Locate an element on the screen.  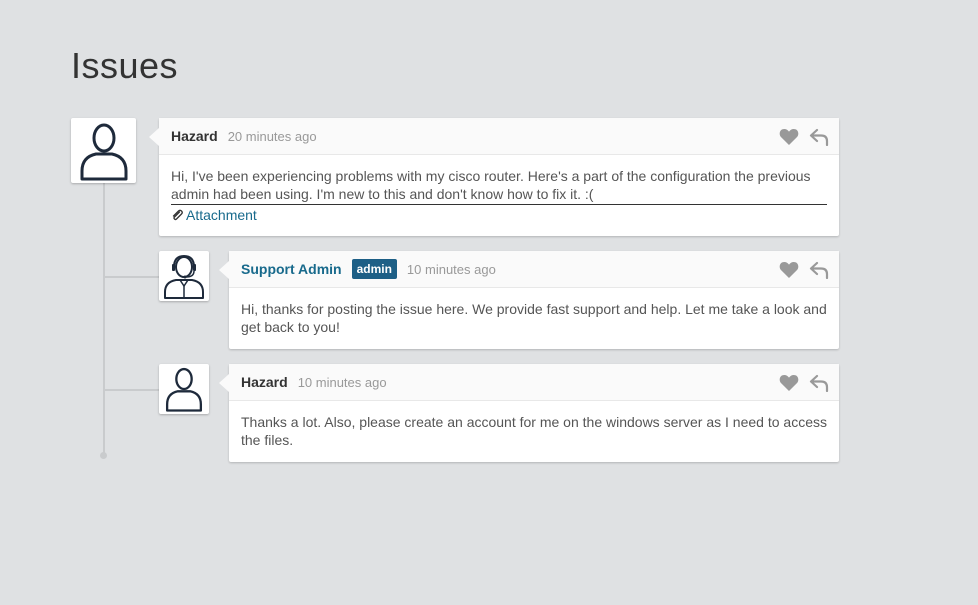
thread-line is located at coordinates (104, 319).